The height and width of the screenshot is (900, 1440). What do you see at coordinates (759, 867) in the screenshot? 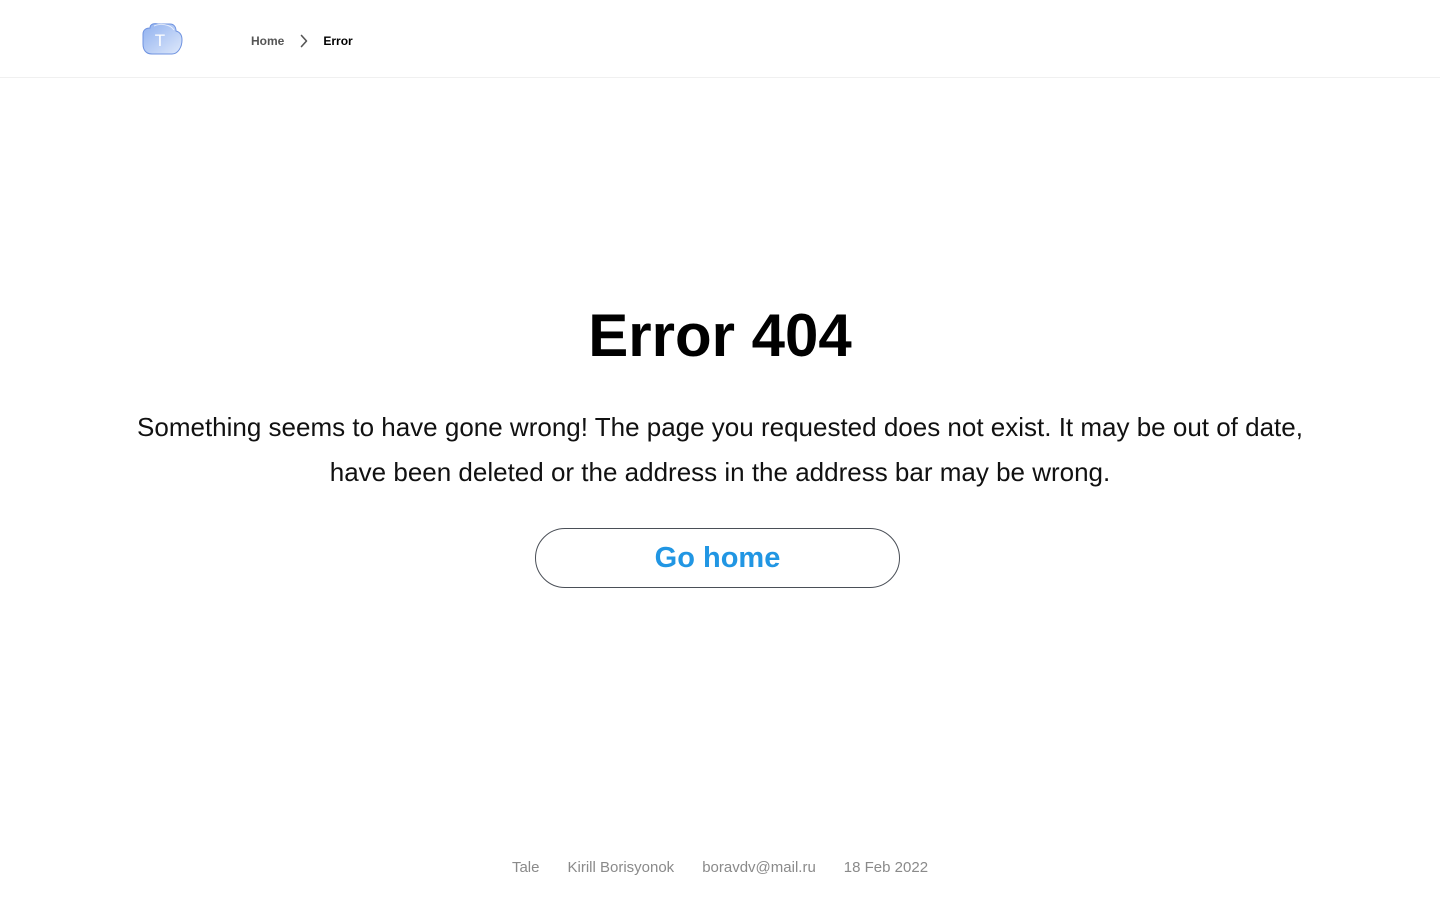
I see `footer-email: boravdv@mail.ru` at bounding box center [759, 867].